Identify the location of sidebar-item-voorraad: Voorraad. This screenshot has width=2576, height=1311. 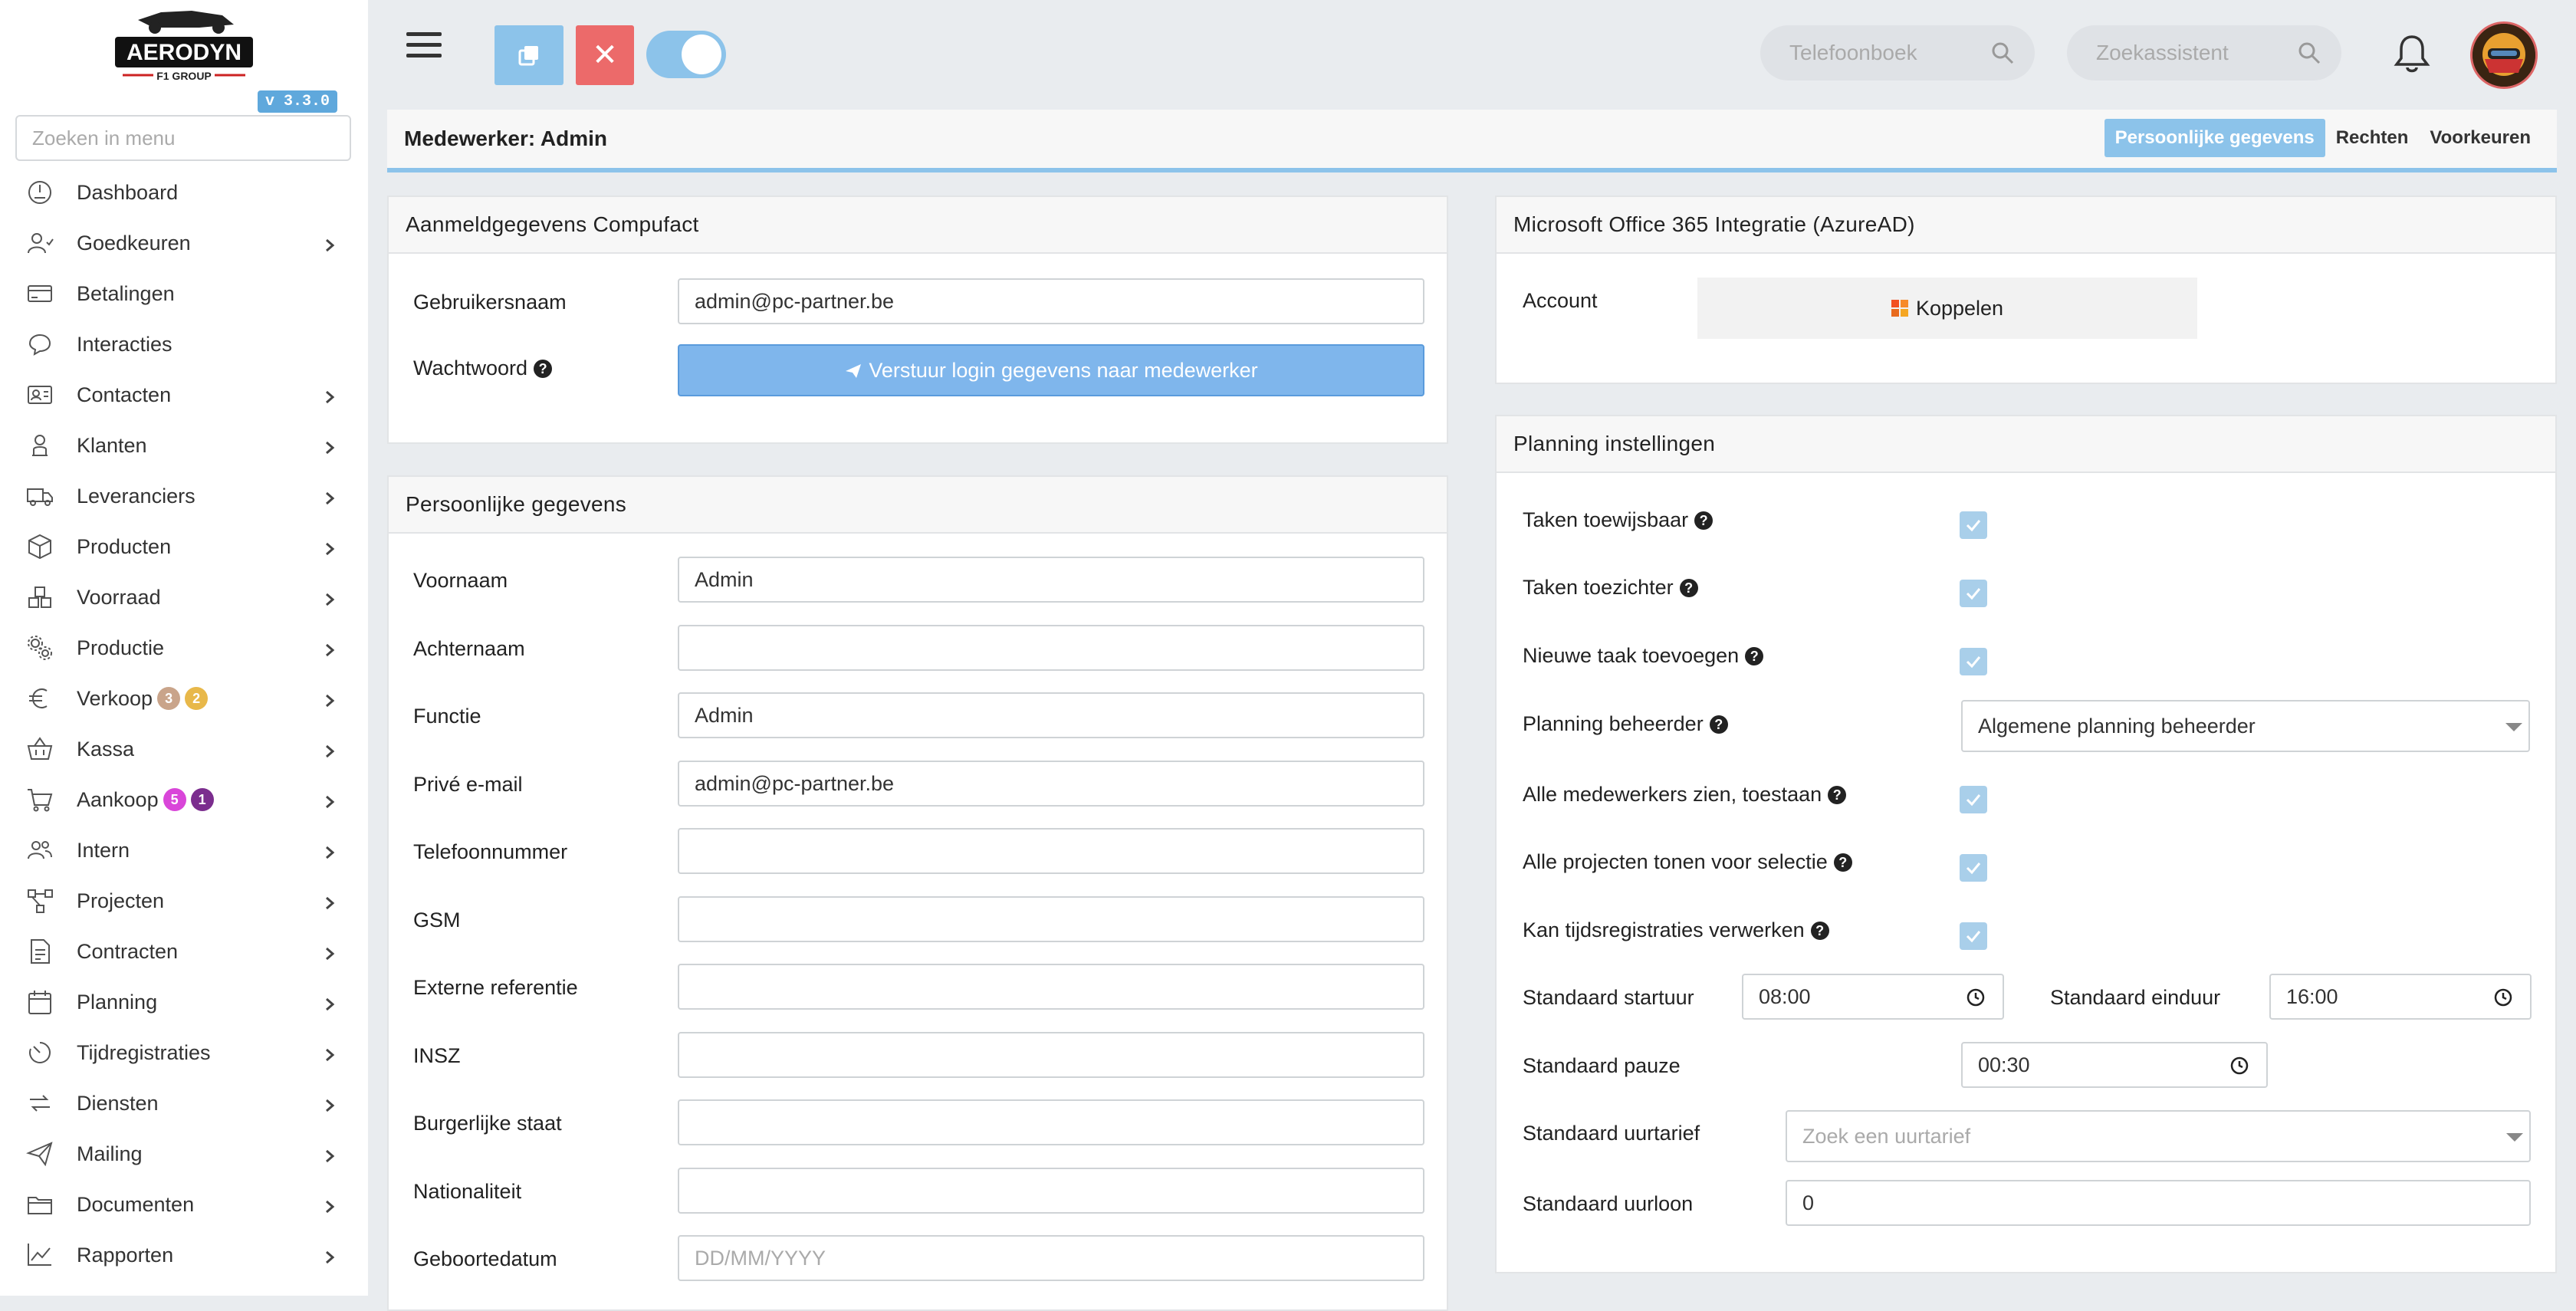
(184, 597).